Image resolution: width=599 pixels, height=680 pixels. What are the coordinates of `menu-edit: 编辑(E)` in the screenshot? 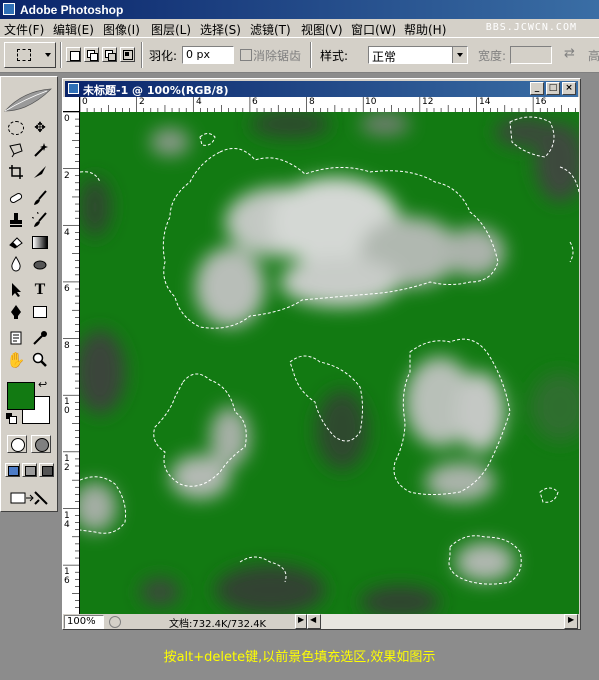 It's located at (73, 29).